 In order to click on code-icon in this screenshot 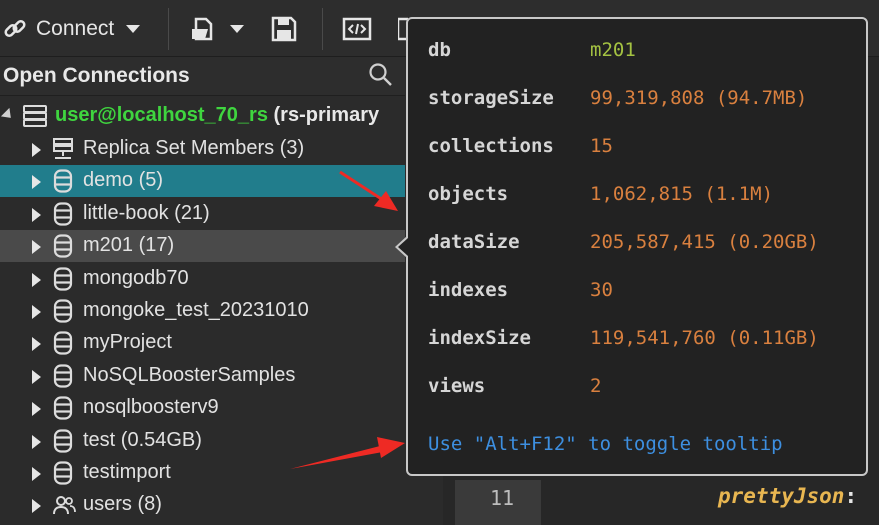, I will do `click(357, 29)`.